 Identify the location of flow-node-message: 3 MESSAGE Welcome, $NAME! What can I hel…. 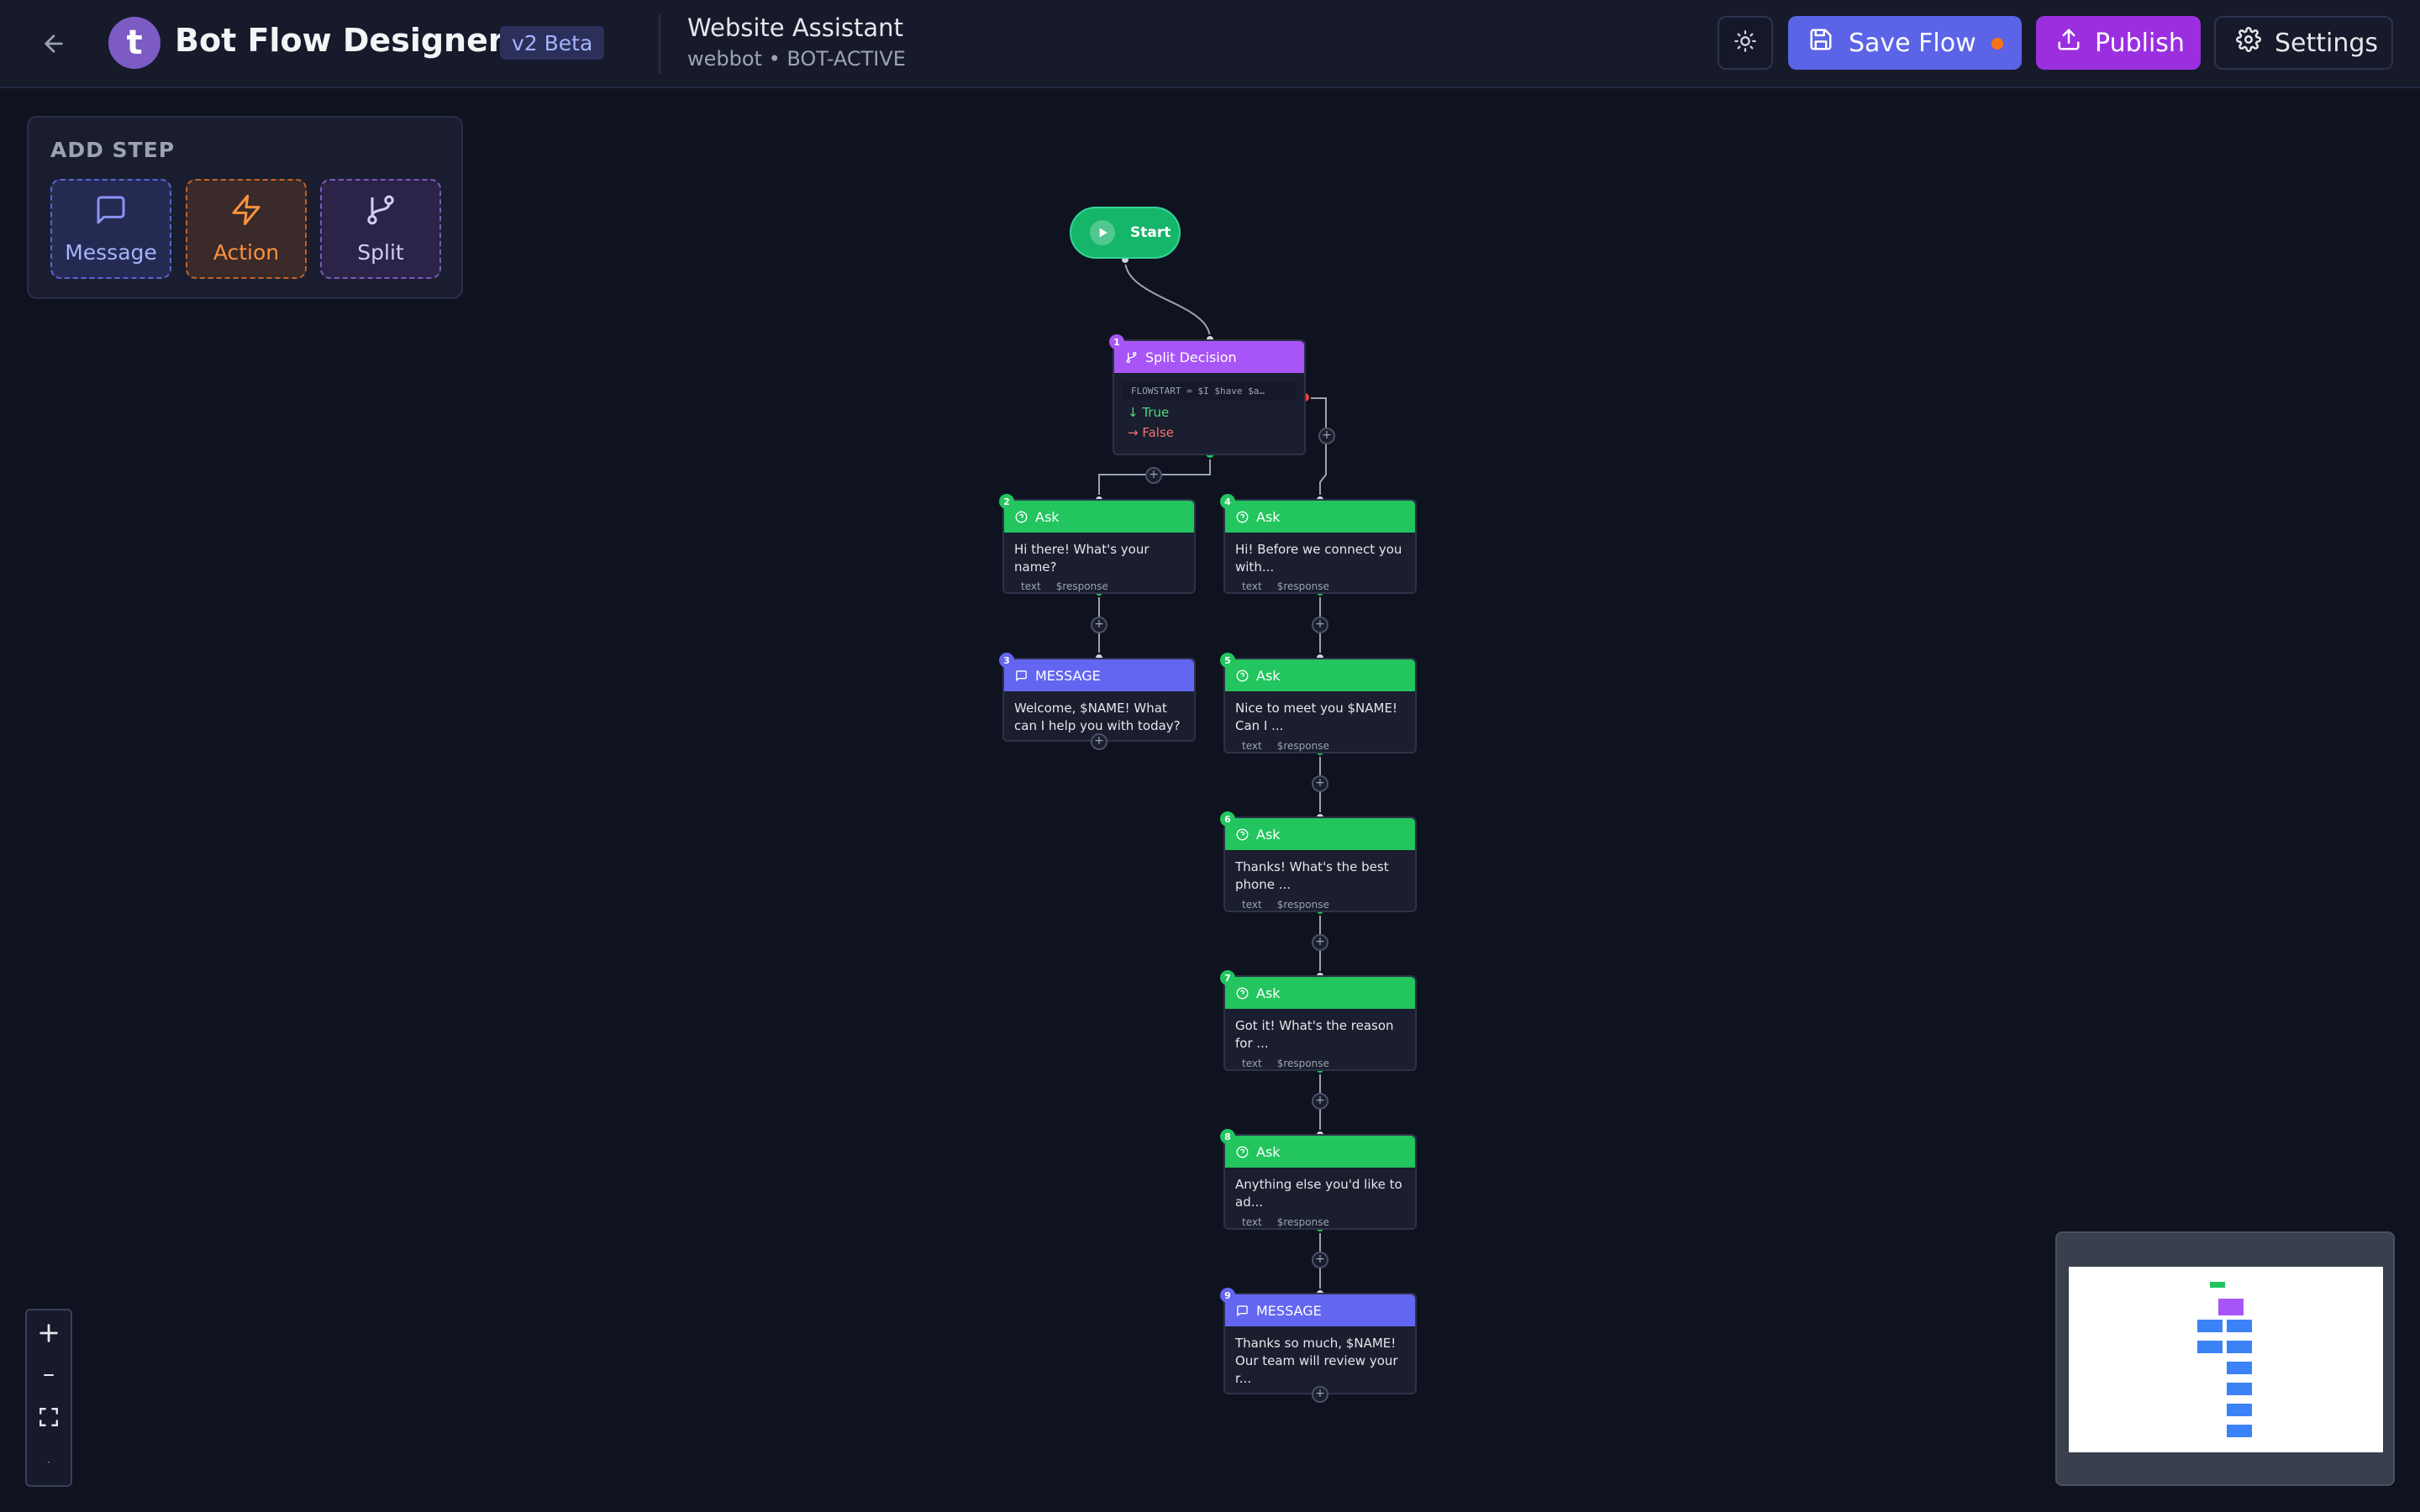
(1097, 697).